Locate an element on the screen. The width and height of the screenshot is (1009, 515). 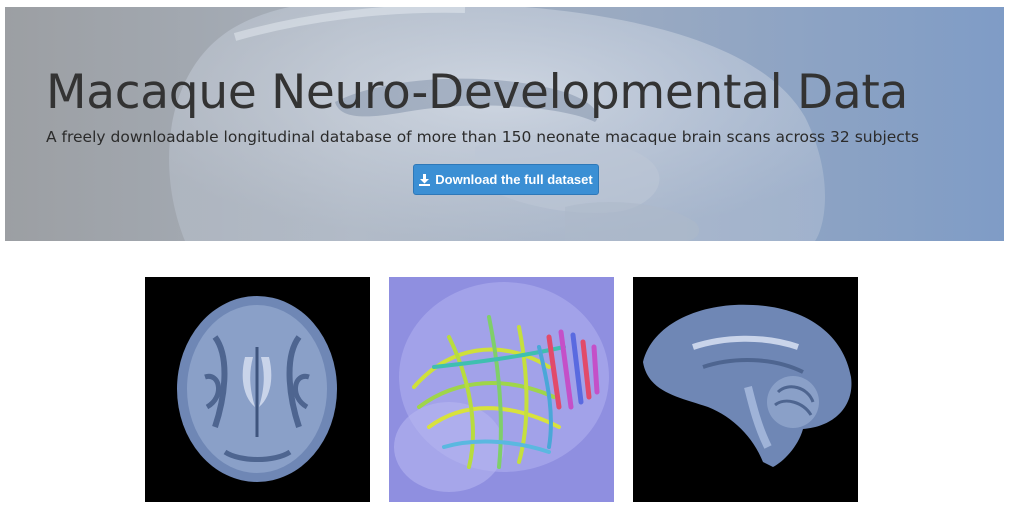
tractography-image is located at coordinates (501, 389).